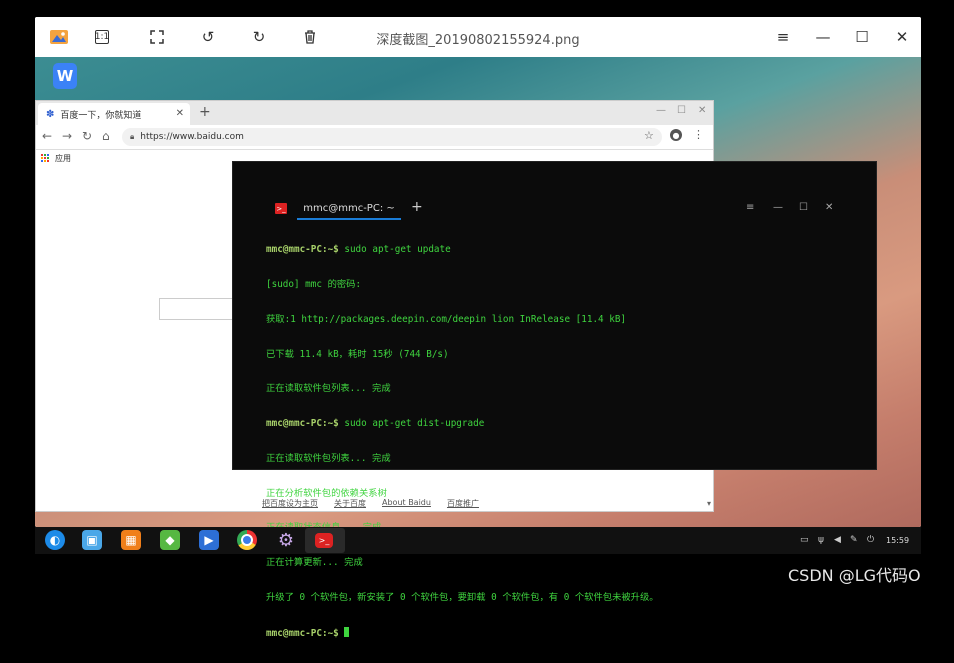 This screenshot has height=663, width=954. I want to click on more-menu-icon: ⋮, so click(698, 134).